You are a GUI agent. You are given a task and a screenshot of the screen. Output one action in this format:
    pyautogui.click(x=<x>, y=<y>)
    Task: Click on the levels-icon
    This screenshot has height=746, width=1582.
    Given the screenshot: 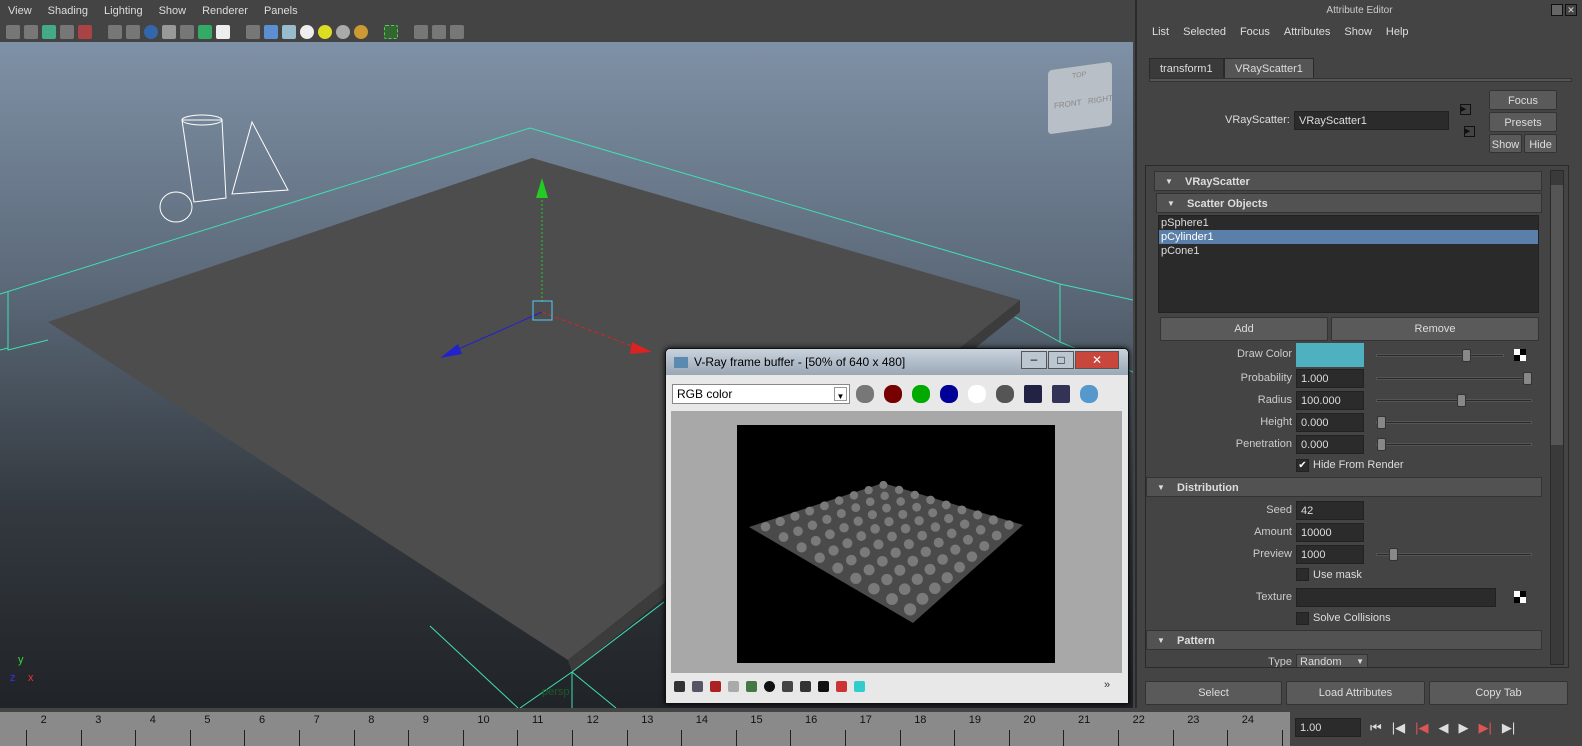 What is the action you would take?
    pyautogui.click(x=733, y=686)
    